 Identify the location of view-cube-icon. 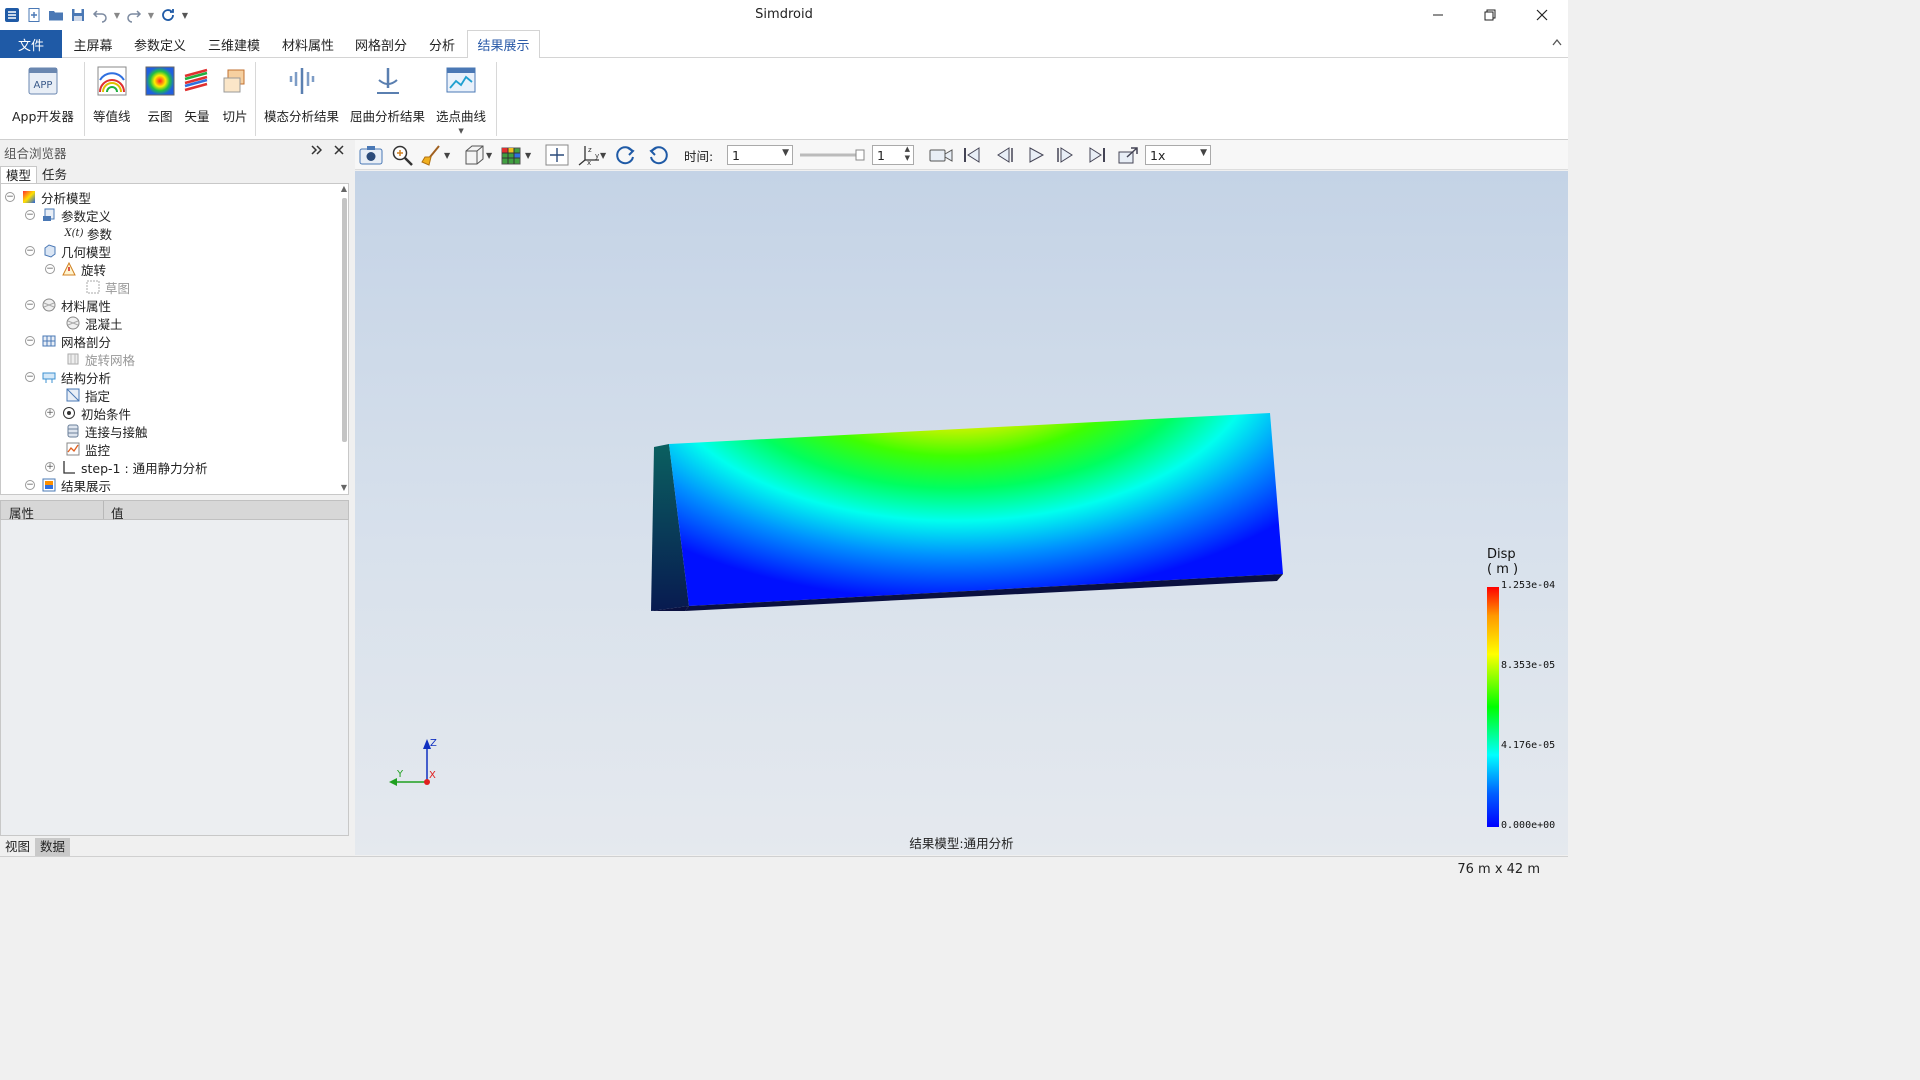
(474, 155).